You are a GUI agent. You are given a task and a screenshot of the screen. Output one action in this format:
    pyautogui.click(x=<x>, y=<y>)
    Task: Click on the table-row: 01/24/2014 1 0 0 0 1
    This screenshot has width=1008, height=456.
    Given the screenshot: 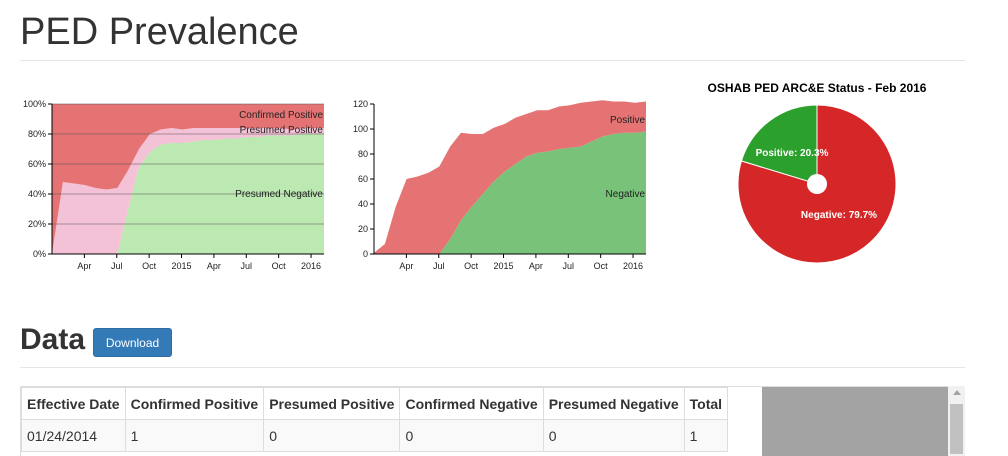 What is the action you would take?
    pyautogui.click(x=375, y=435)
    